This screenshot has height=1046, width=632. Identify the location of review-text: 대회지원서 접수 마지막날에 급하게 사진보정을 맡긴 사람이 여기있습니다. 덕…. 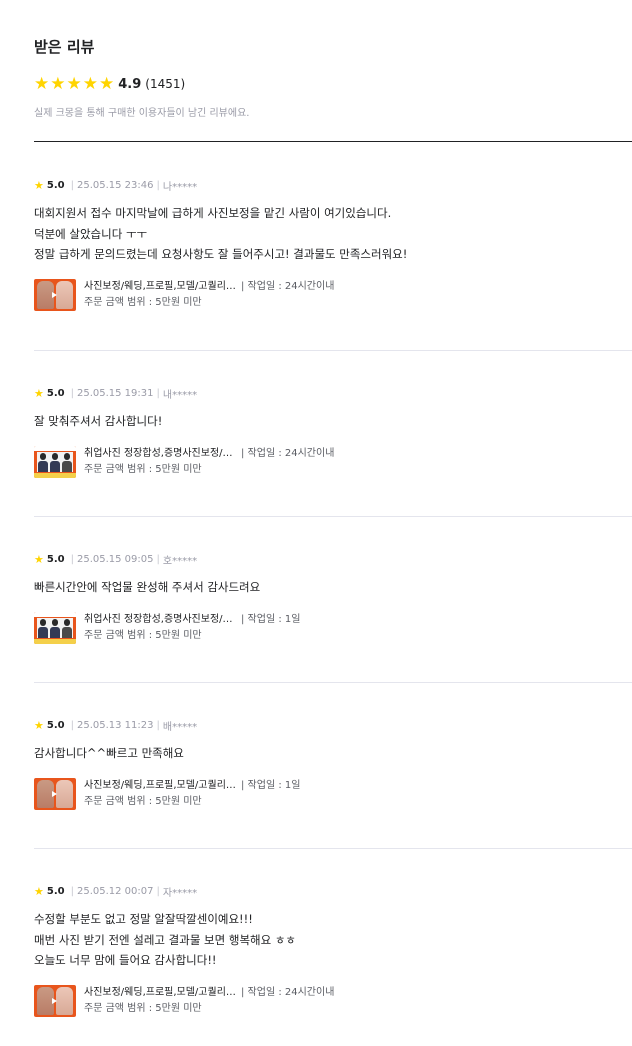
(333, 234).